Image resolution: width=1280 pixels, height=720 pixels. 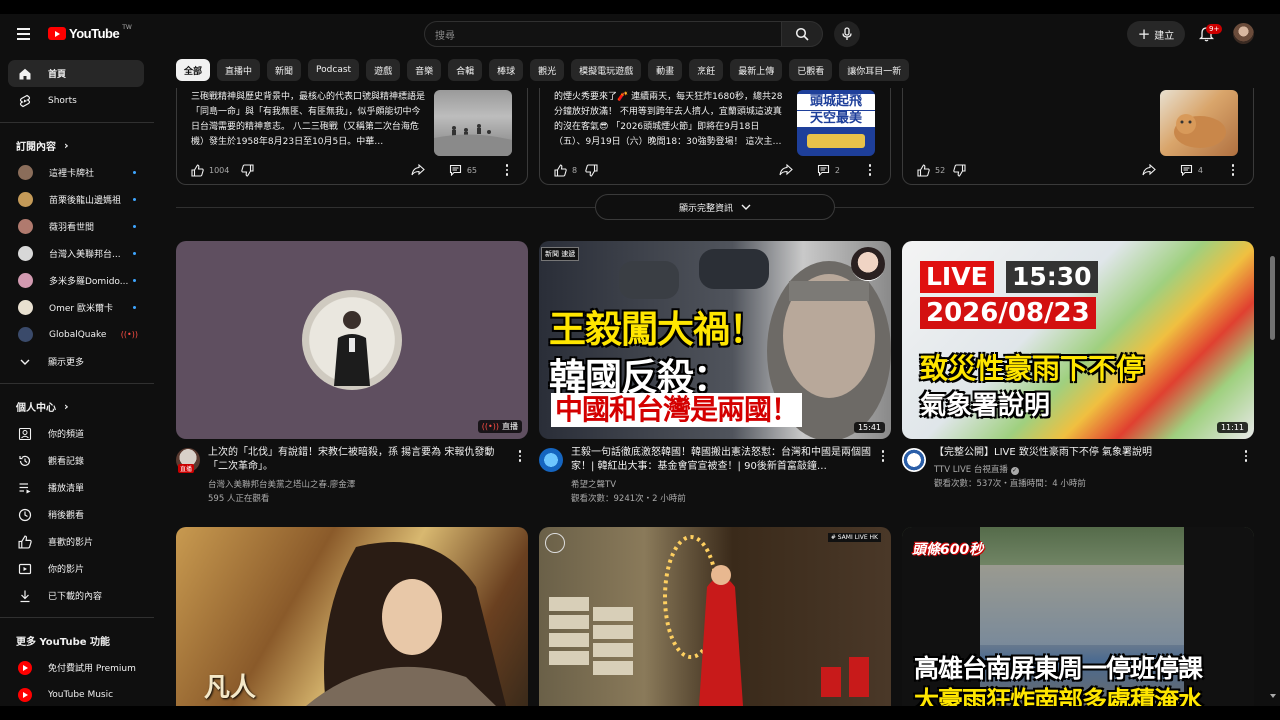 I want to click on chip-filter: 新聞, so click(x=284, y=70).